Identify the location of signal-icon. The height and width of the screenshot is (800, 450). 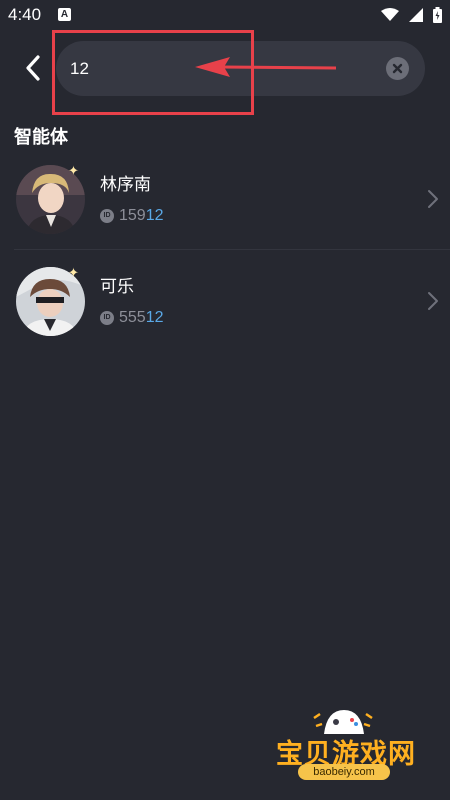
(416, 15).